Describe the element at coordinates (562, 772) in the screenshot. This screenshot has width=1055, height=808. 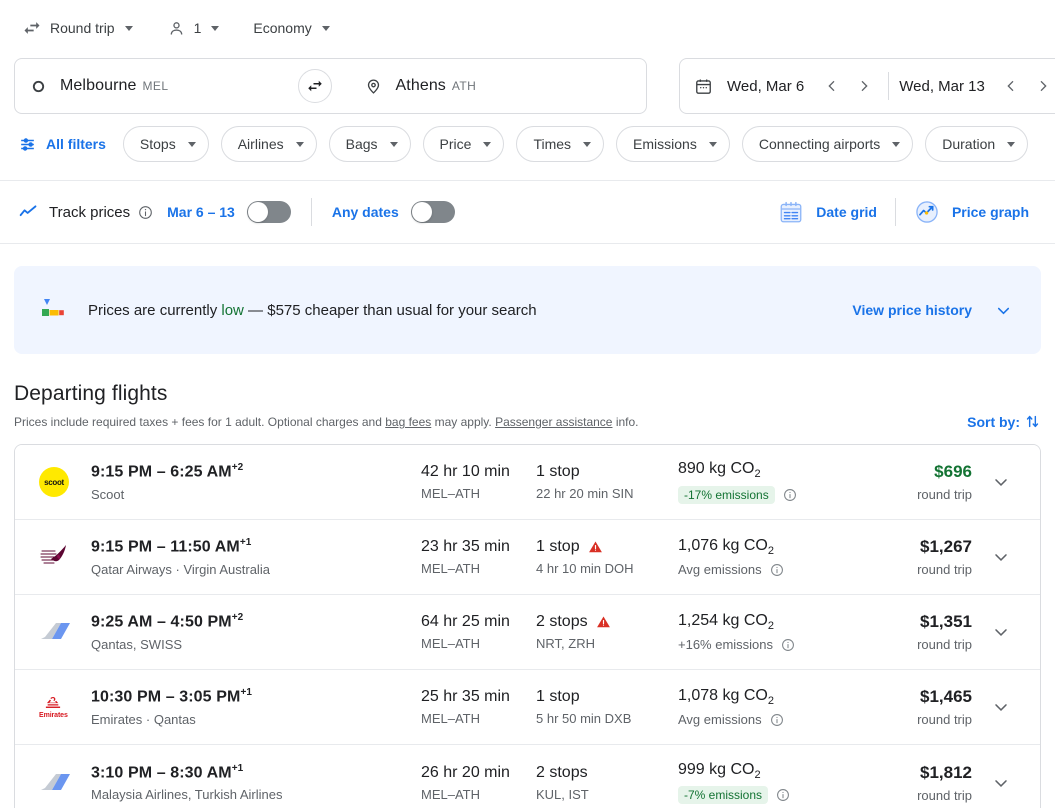
I see `stops-count: 2 stops` at that location.